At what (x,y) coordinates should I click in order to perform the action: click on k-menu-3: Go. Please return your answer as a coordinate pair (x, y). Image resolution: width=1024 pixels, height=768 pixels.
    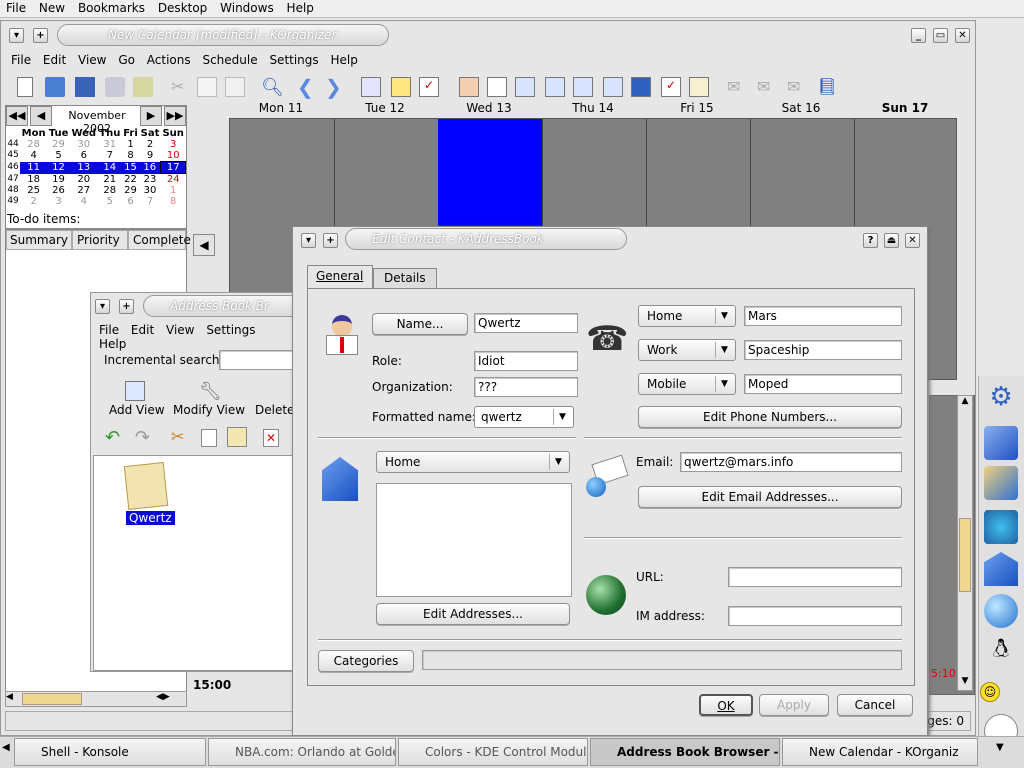
    Looking at the image, I should click on (126, 60).